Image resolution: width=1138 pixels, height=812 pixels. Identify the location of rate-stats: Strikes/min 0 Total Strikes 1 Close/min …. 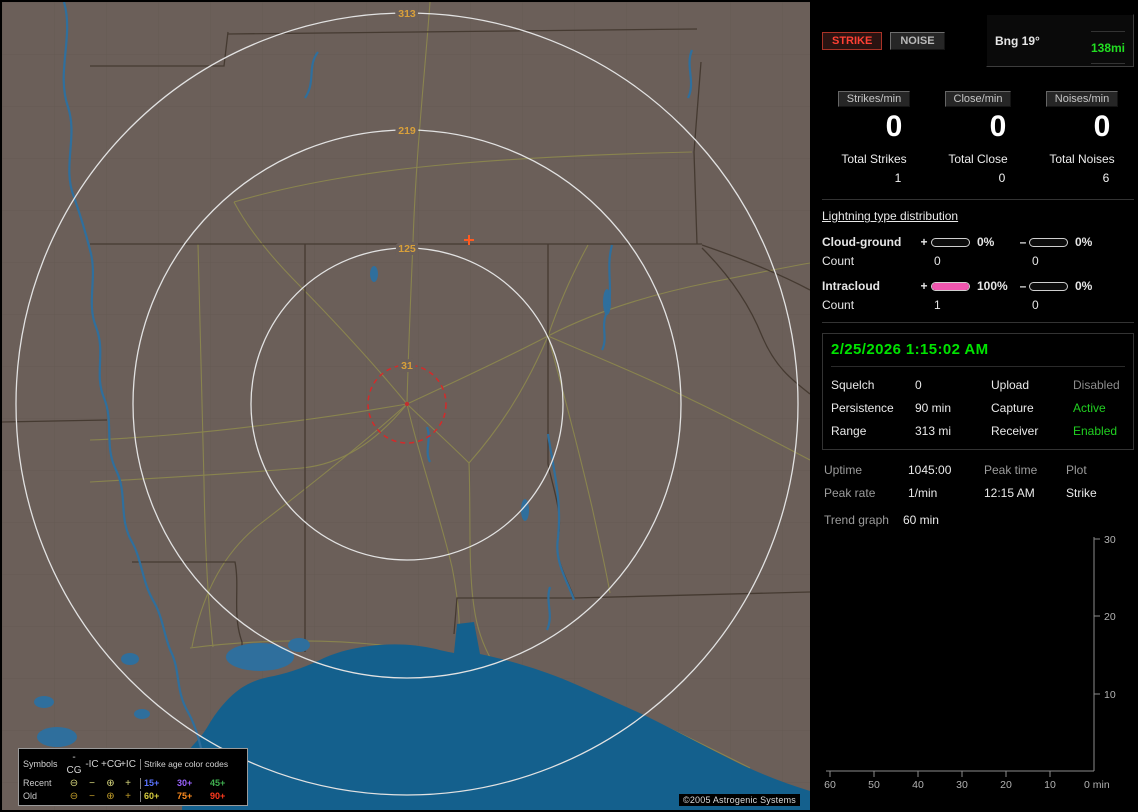
(978, 138).